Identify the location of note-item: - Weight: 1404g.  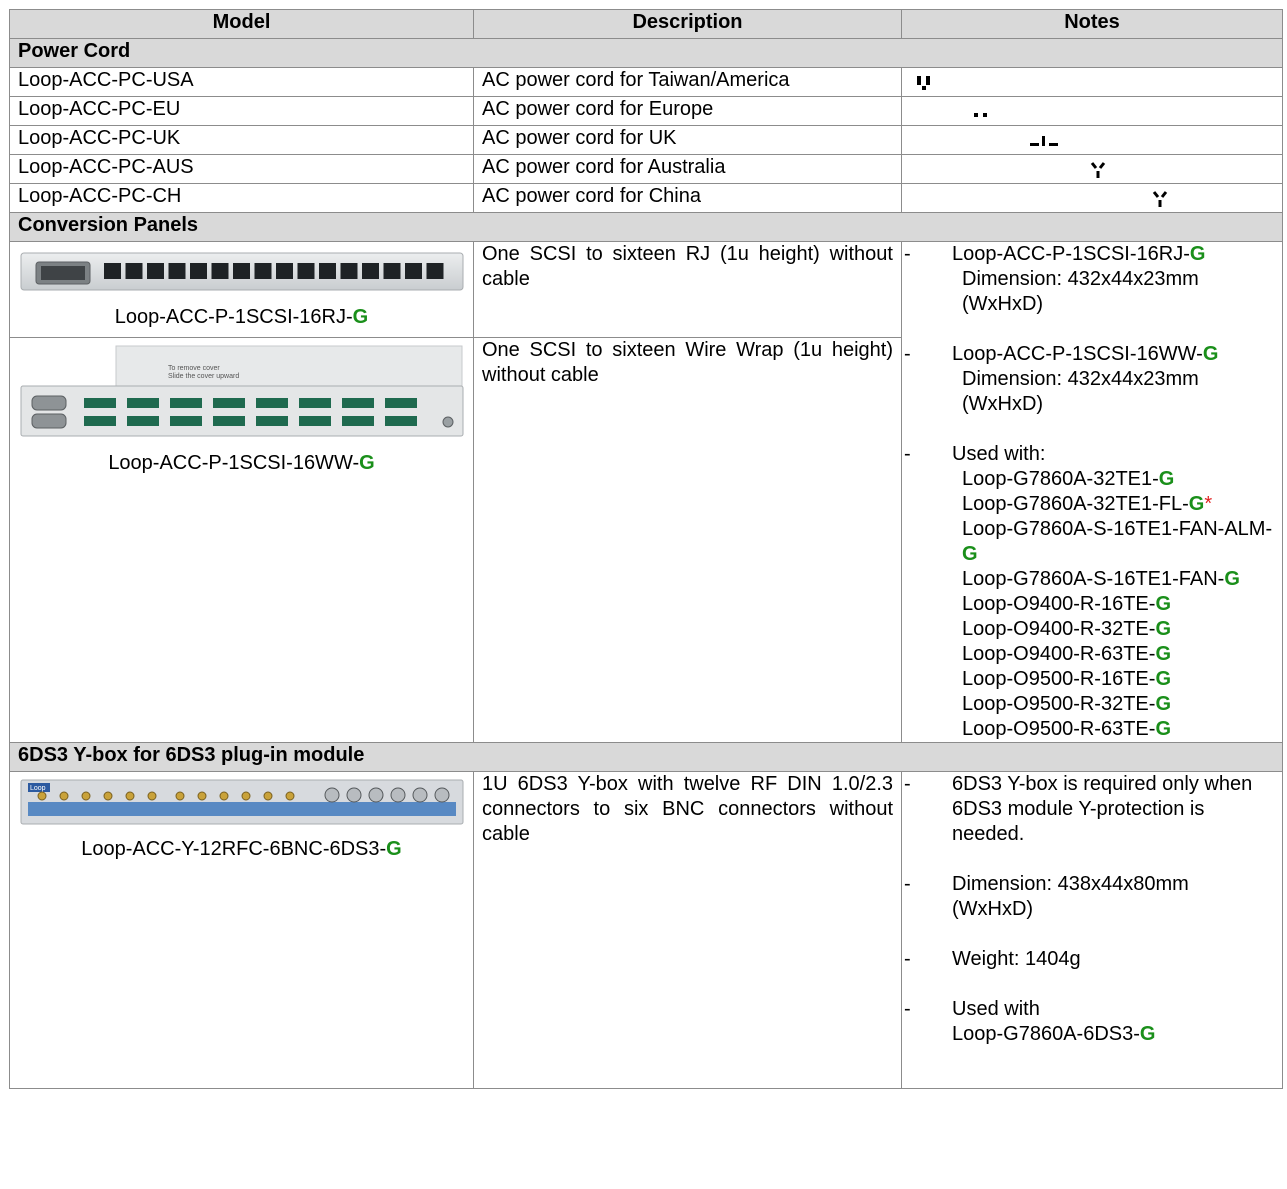
(992, 959).